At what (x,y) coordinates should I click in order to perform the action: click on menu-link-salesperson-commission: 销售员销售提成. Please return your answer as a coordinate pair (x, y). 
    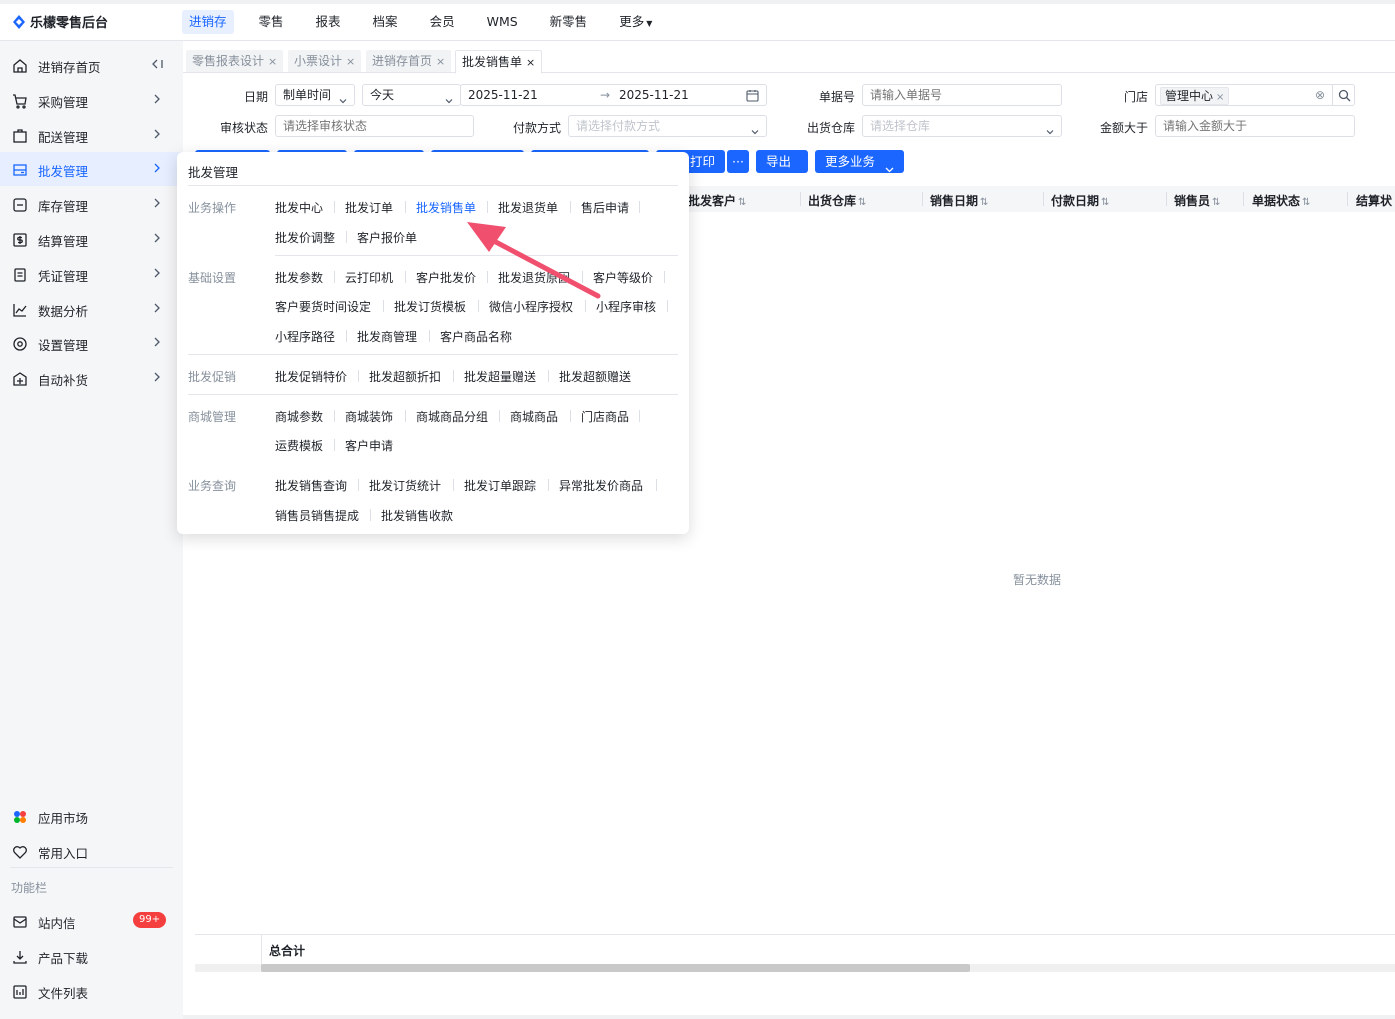
    Looking at the image, I should click on (317, 515).